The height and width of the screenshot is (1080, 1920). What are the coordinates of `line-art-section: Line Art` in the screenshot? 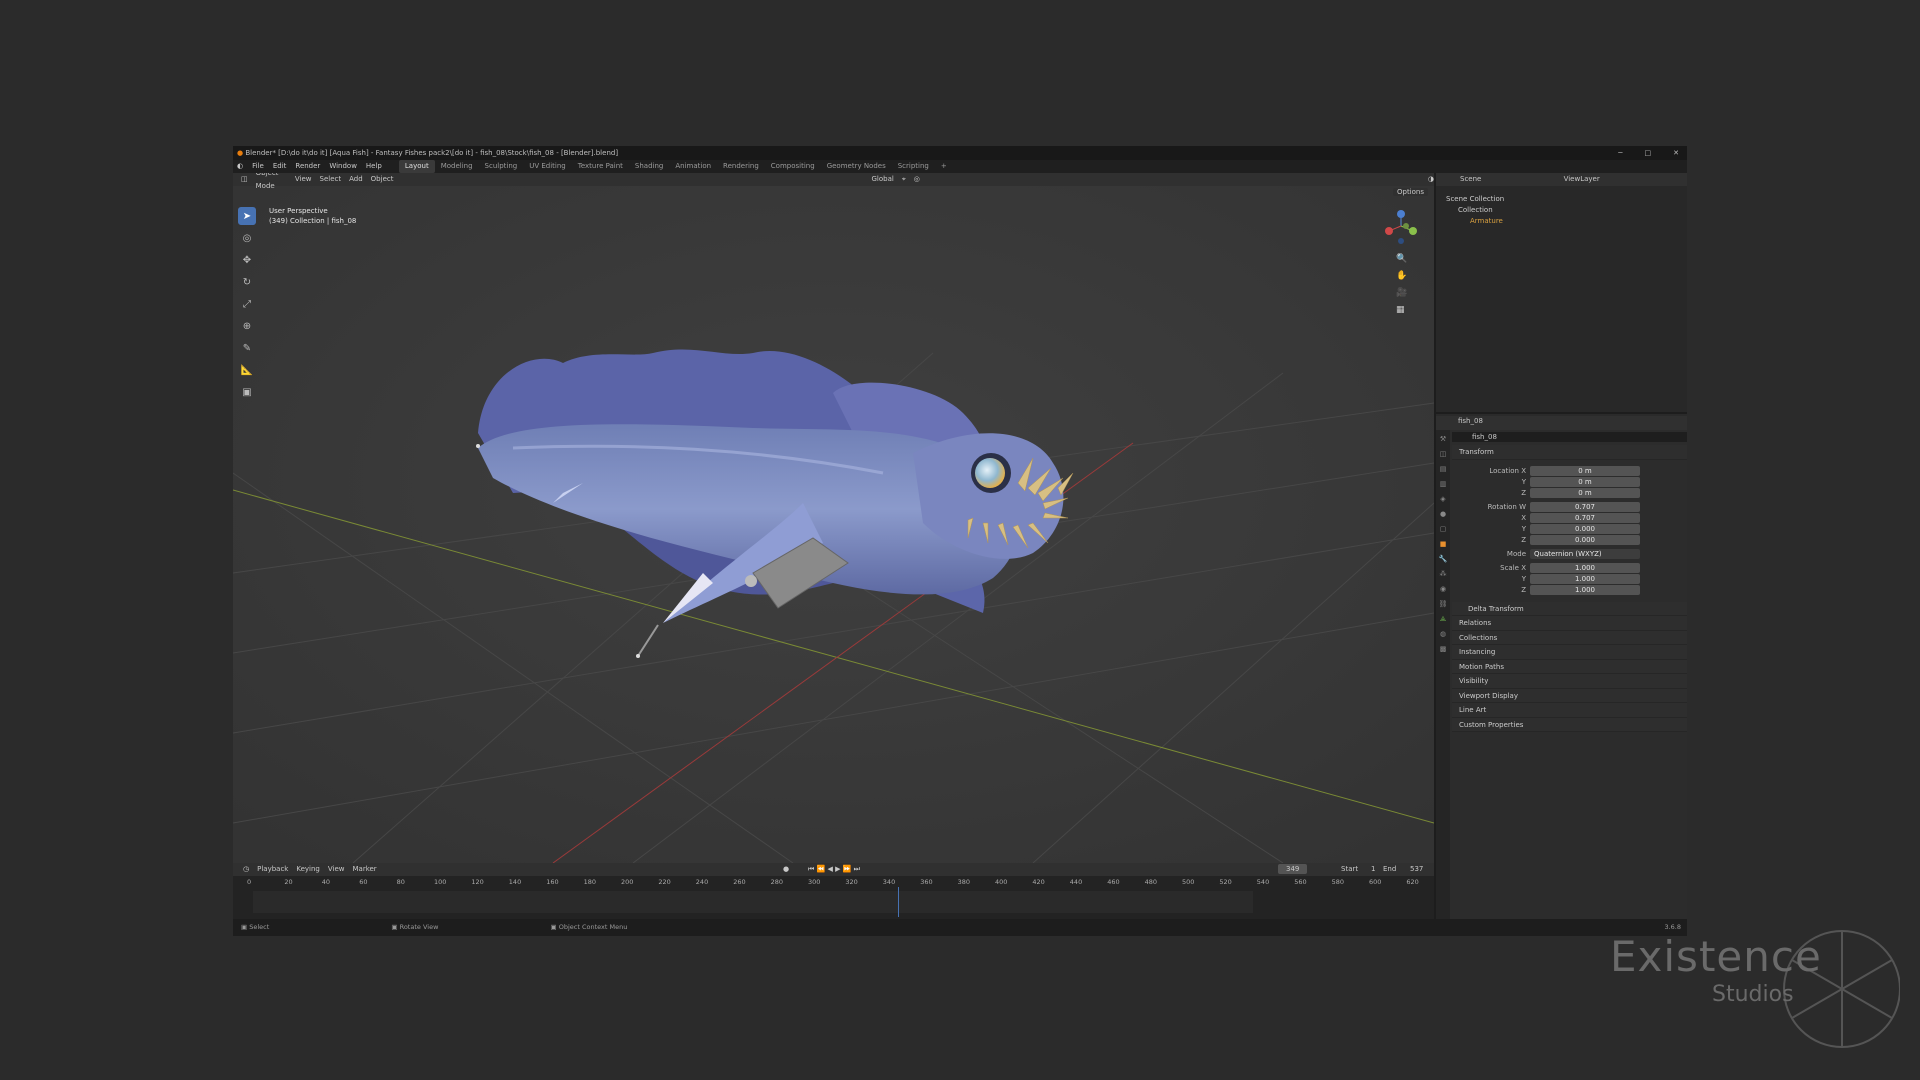 It's located at (1569, 710).